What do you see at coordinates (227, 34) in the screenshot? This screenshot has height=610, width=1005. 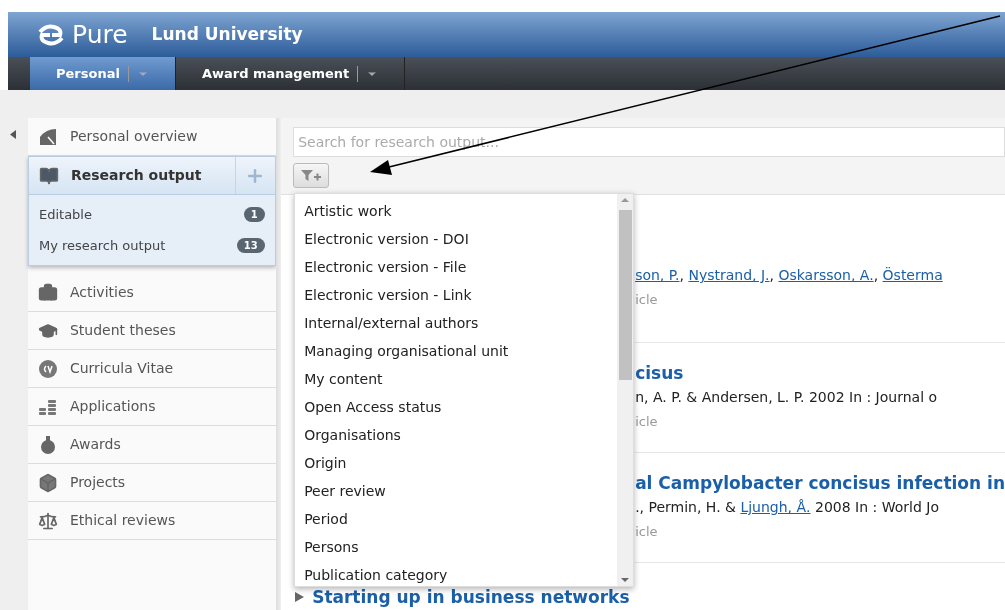 I see `organisation-name: Lund University` at bounding box center [227, 34].